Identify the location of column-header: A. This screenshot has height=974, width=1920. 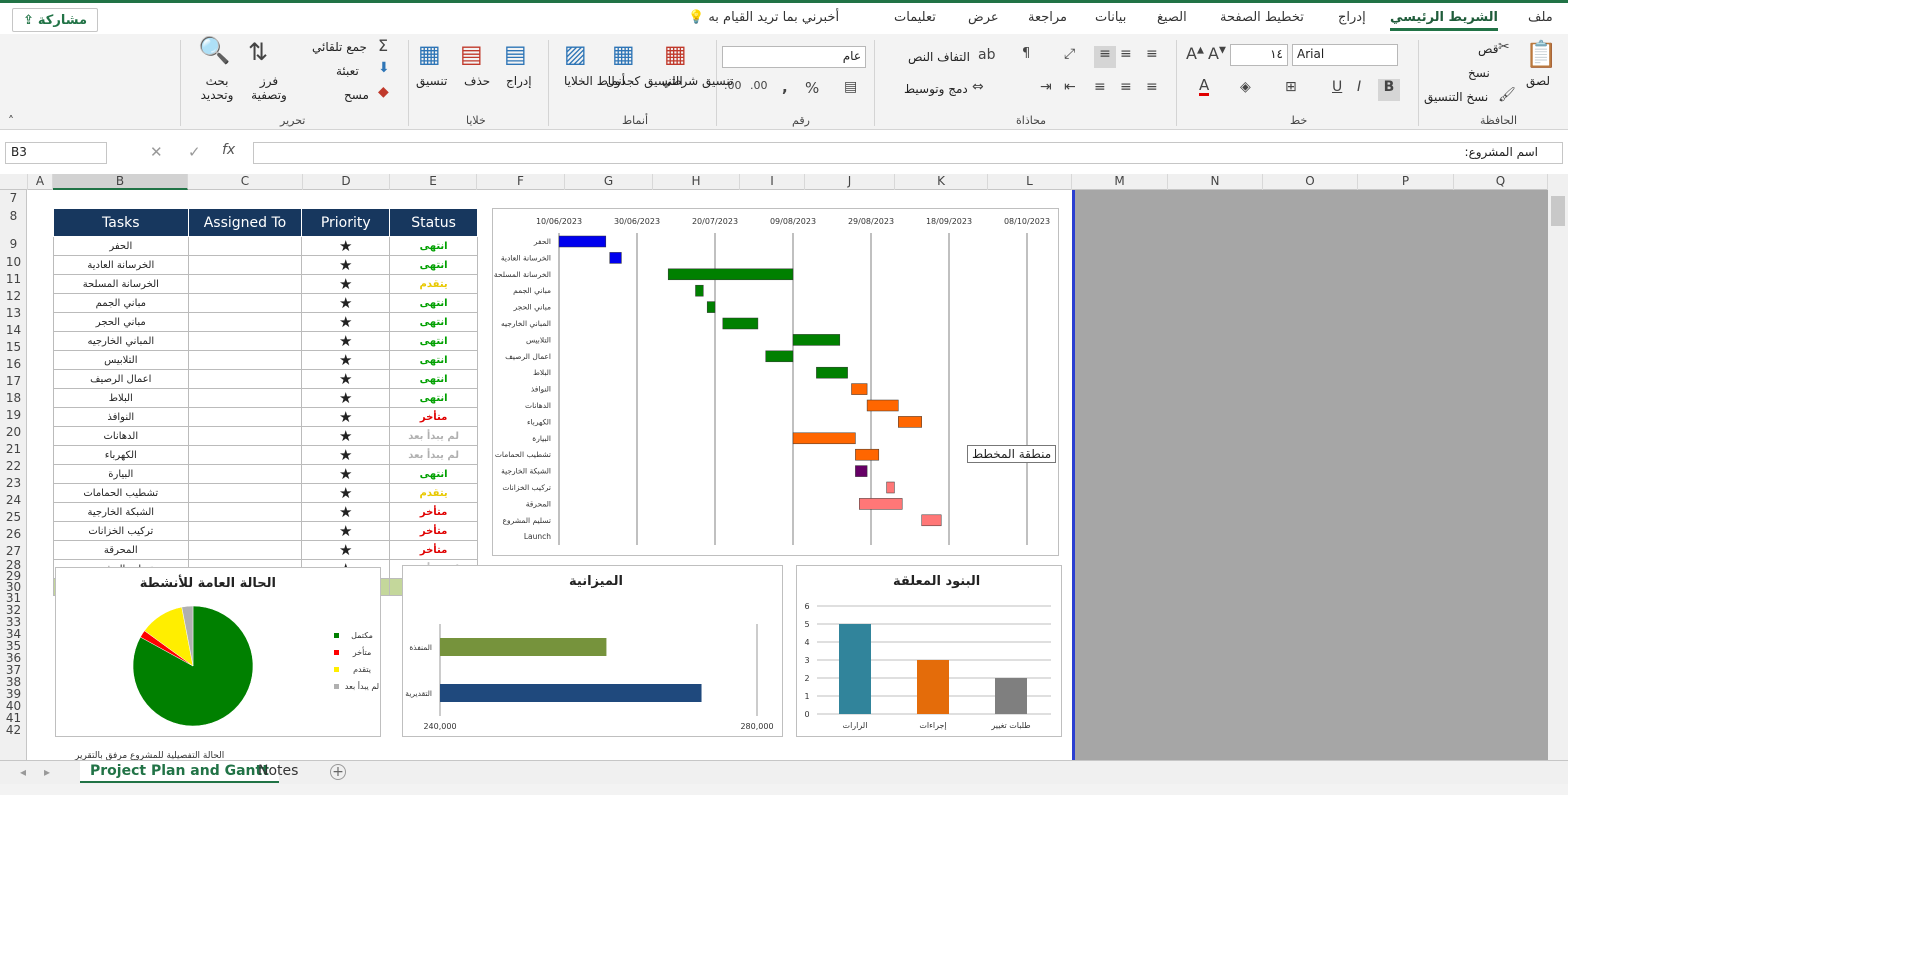
(40, 182).